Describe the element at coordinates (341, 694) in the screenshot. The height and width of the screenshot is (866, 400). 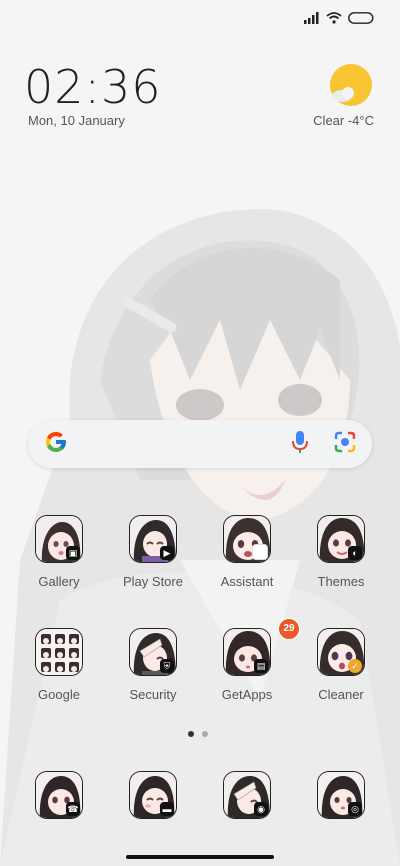
I see `app-label: Cleaner` at that location.